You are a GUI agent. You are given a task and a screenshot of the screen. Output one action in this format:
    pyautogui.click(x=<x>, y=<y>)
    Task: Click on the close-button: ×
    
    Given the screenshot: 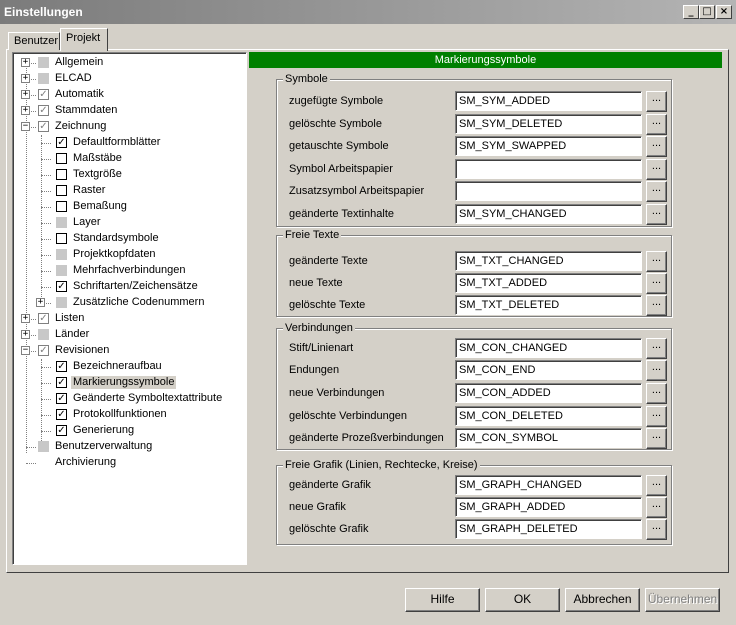 What is the action you would take?
    pyautogui.click(x=724, y=12)
    